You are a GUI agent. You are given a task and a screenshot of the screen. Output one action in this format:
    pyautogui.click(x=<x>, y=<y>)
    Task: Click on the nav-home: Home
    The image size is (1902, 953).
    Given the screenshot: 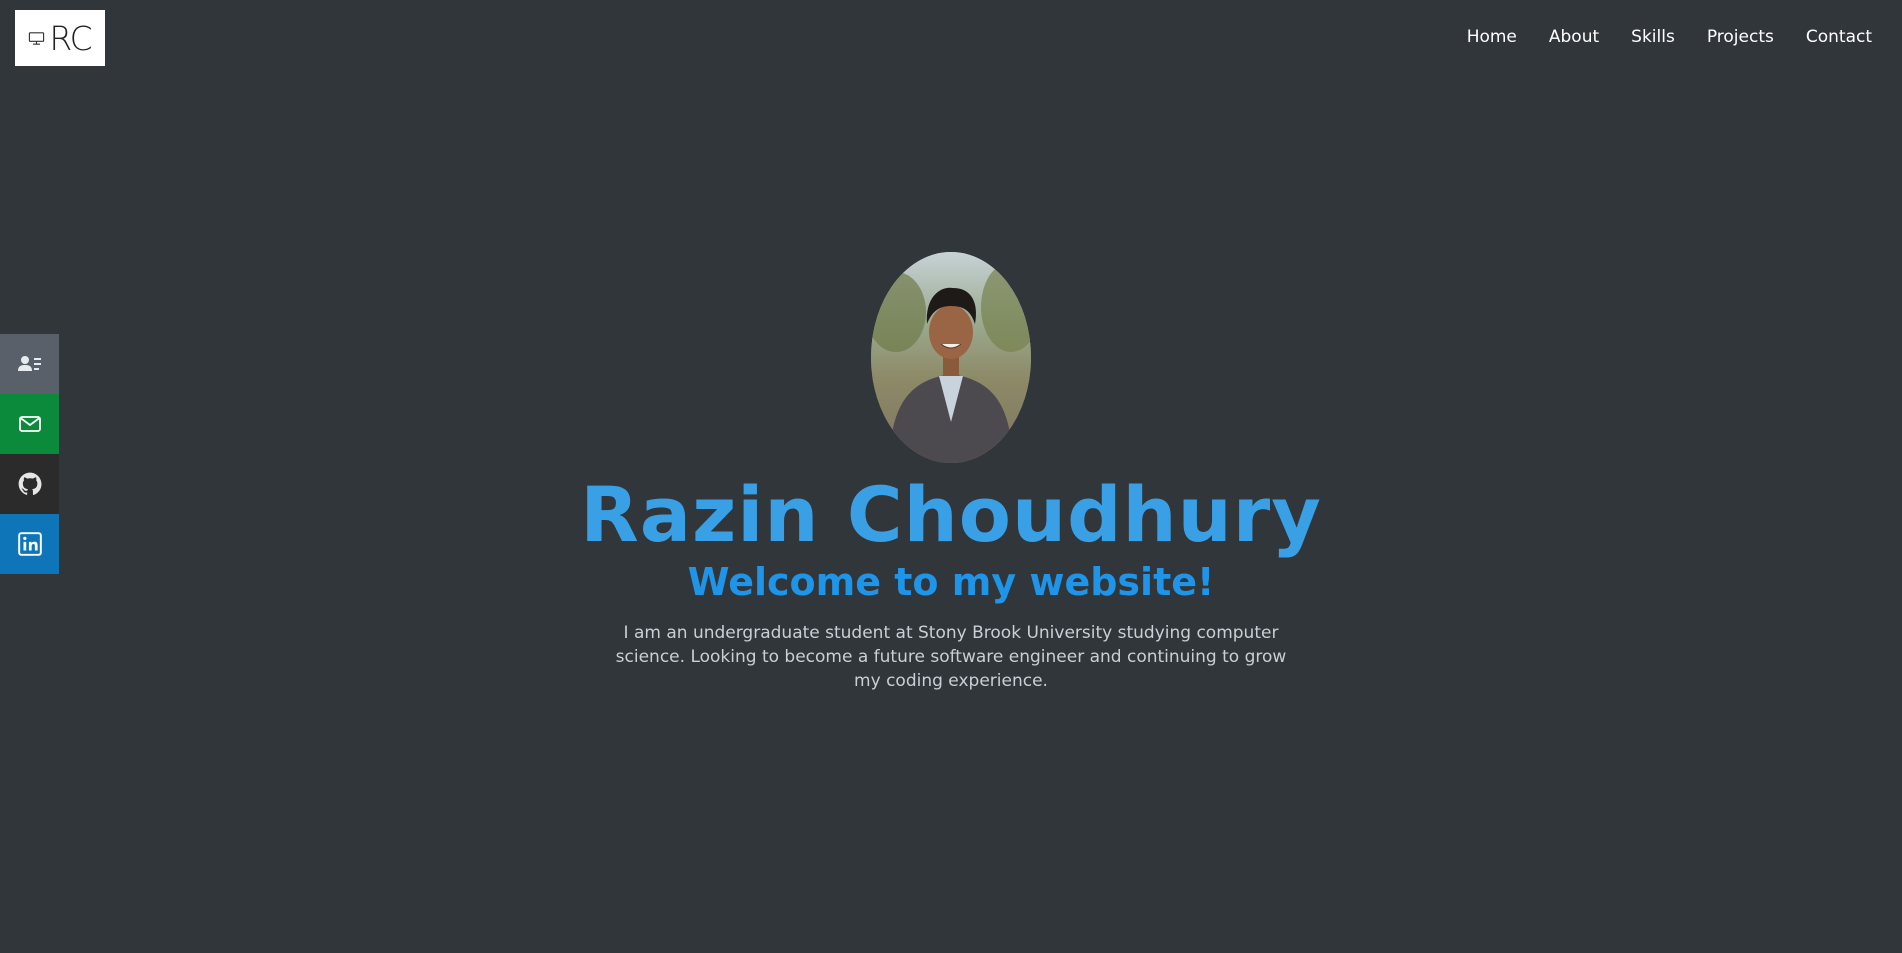 What is the action you would take?
    pyautogui.click(x=1492, y=37)
    